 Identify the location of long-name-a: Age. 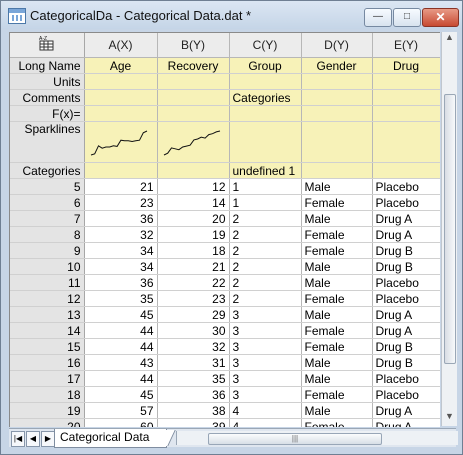
(121, 65).